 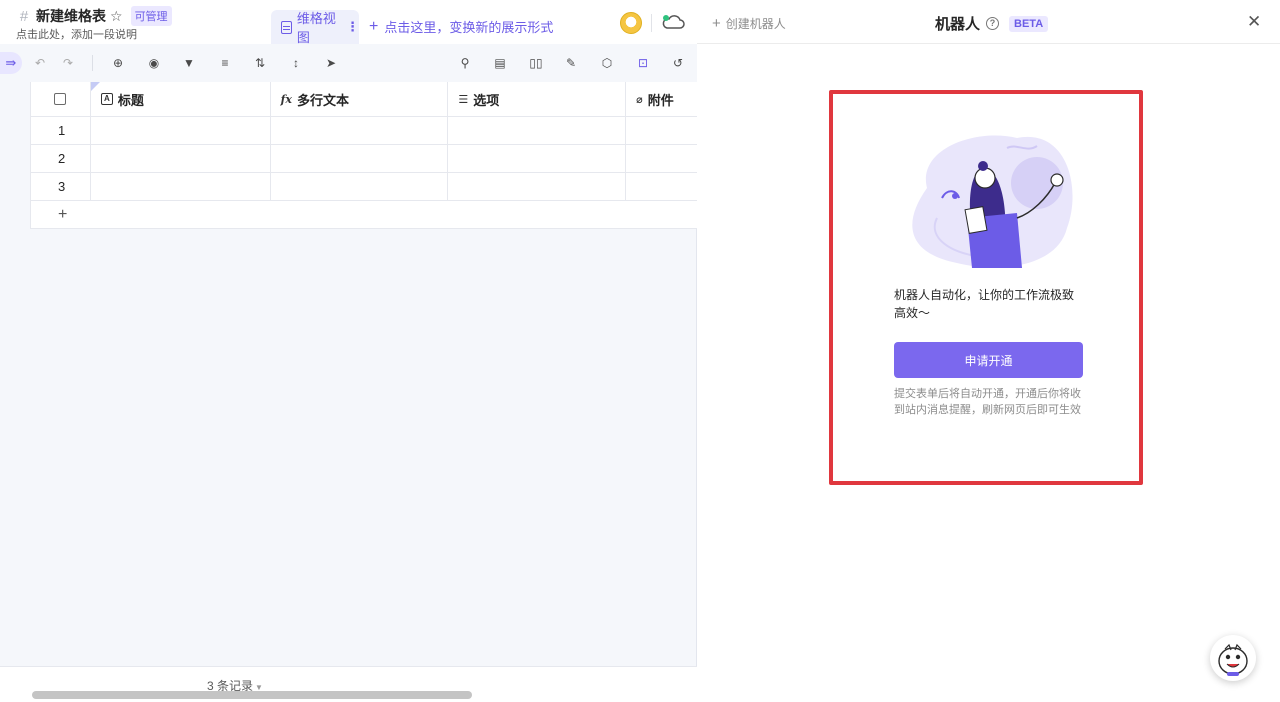 I want to click on apply-button: 申请开通, so click(x=988, y=360).